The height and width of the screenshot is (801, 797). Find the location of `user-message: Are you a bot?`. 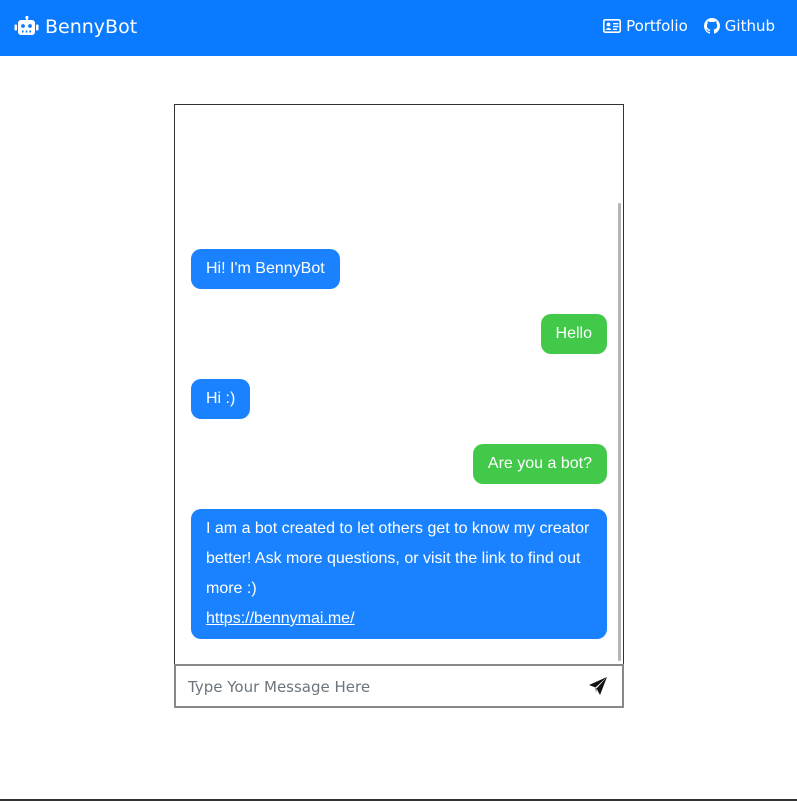

user-message: Are you a bot? is located at coordinates (539, 464).